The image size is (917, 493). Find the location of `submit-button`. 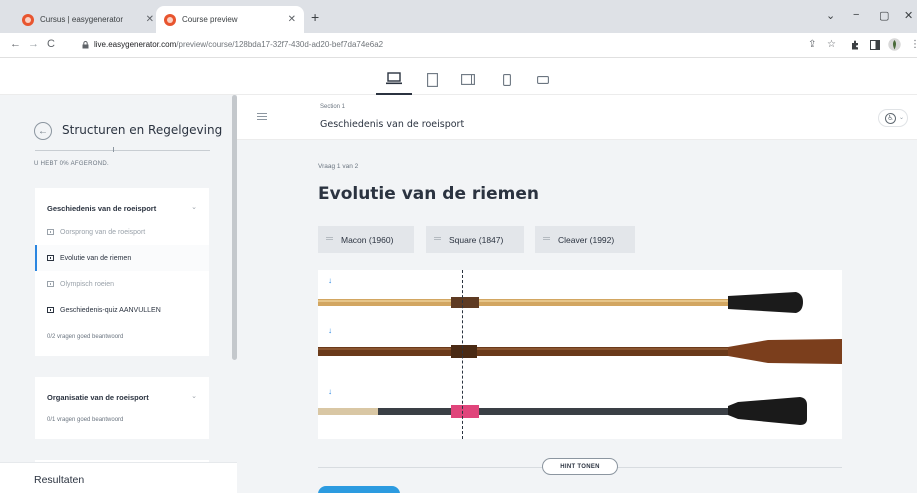

submit-button is located at coordinates (359, 489).